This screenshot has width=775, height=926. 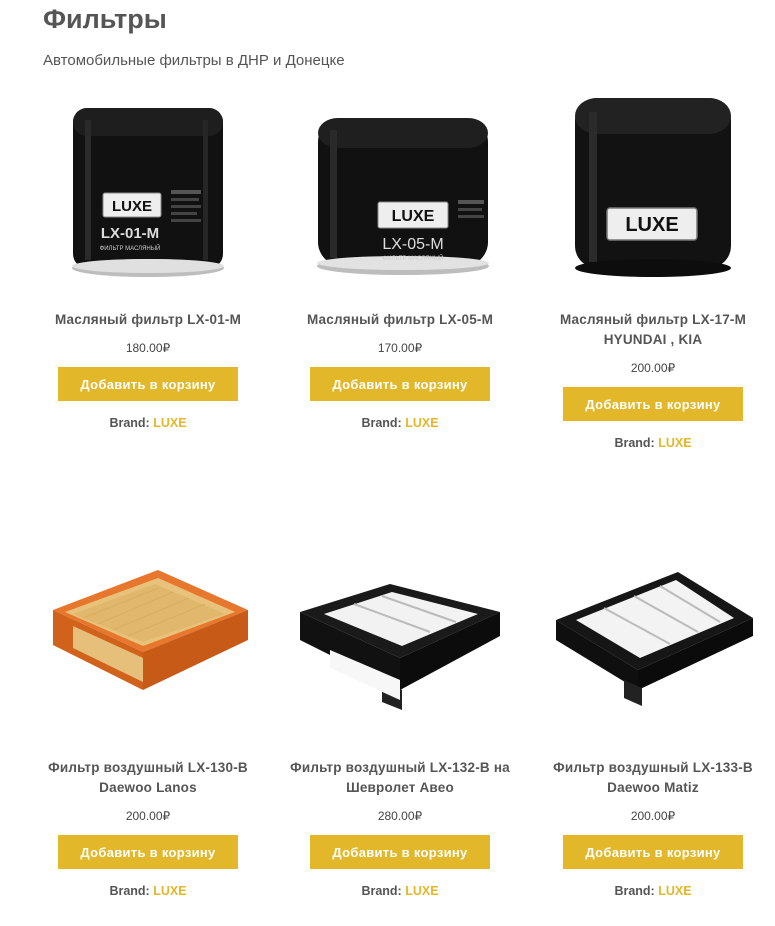 I want to click on air-filter-orange-icon, so click(x=150, y=630).